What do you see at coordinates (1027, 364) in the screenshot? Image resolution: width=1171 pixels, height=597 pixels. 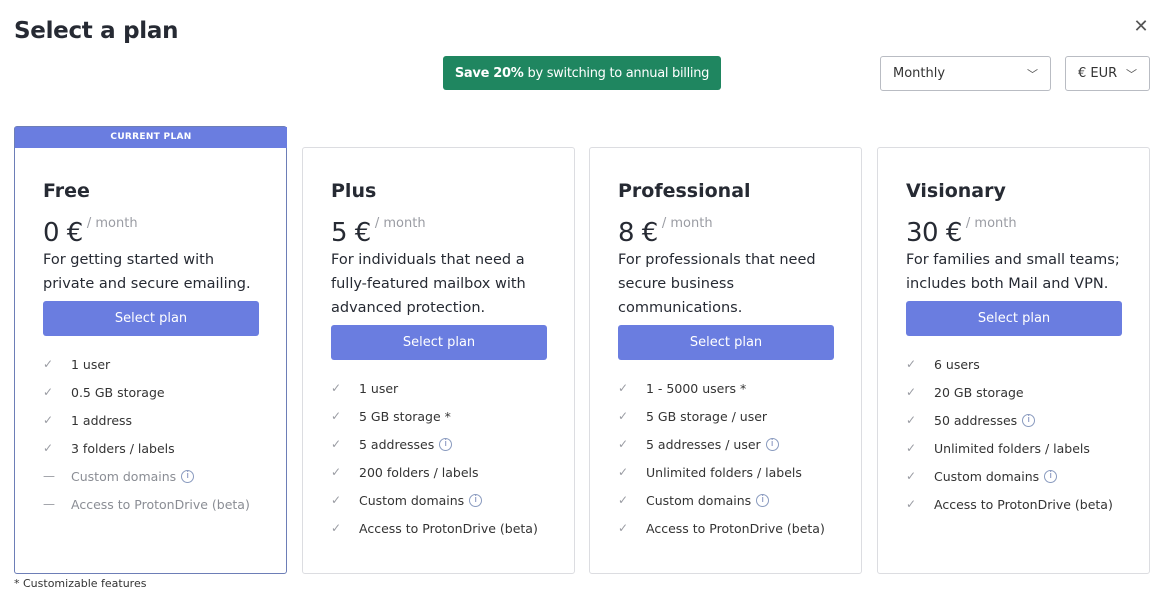 I see `feature-item: ✓ 6 users` at bounding box center [1027, 364].